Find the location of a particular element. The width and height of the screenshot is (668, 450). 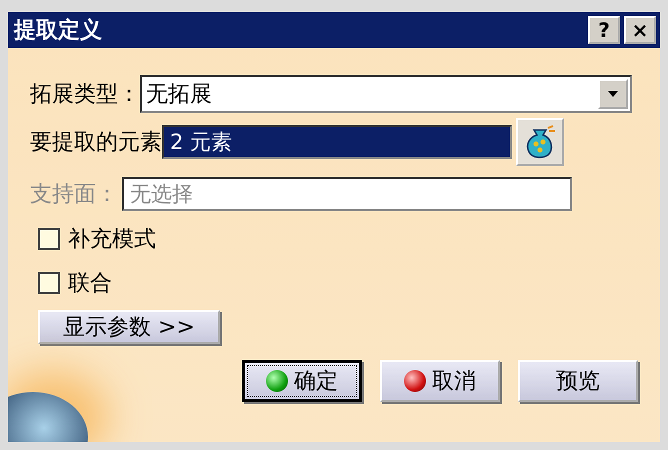

cancel-button: 取消 is located at coordinates (440, 381).